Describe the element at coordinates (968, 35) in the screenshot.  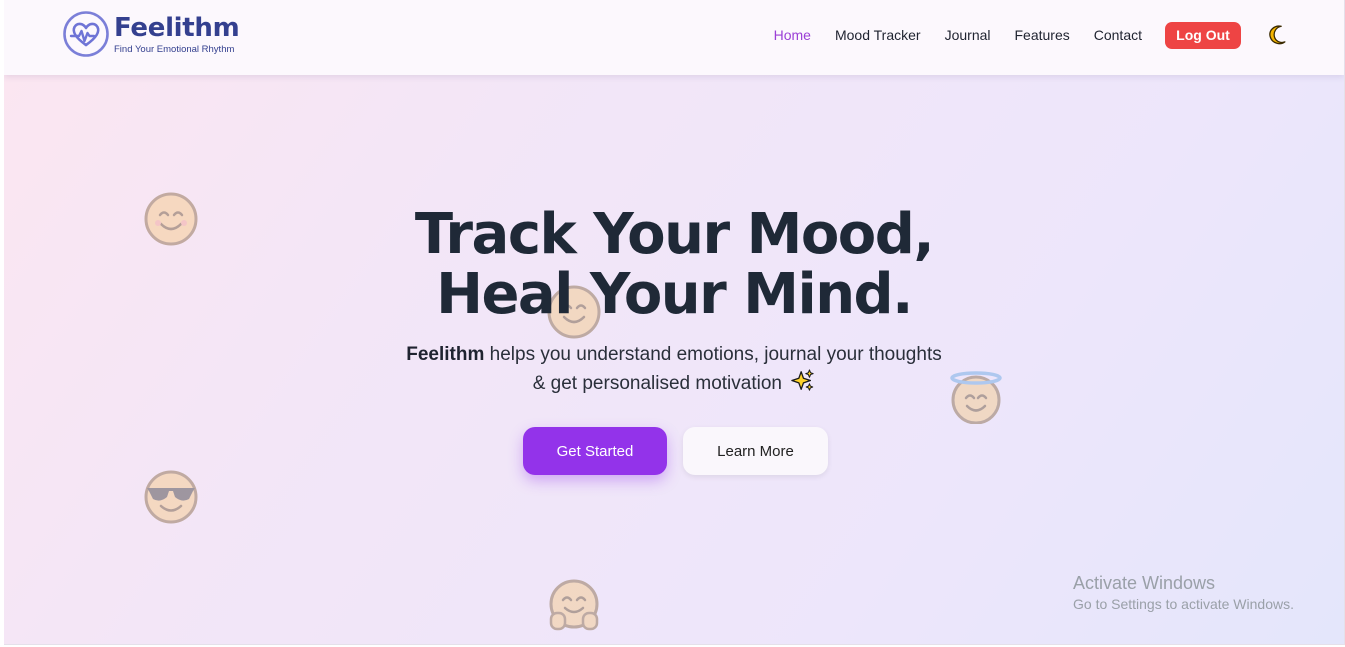
I see `nav-link-journal: Journal` at that location.